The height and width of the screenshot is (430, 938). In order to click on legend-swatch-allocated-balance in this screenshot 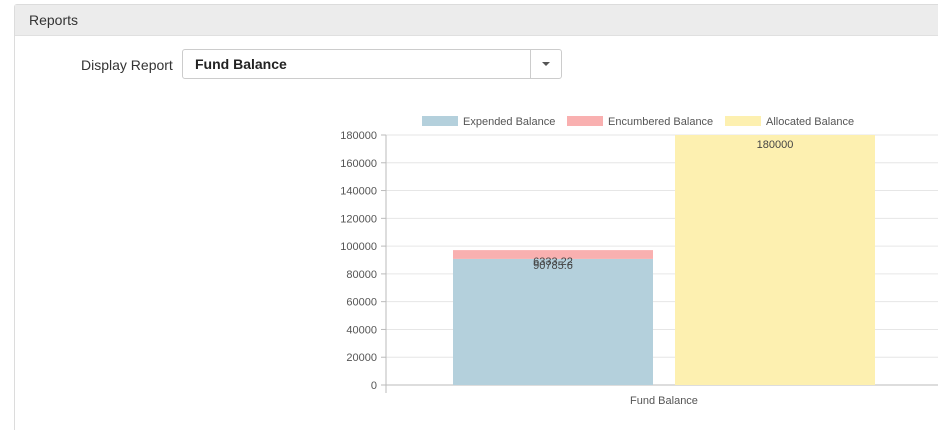, I will do `click(743, 121)`.